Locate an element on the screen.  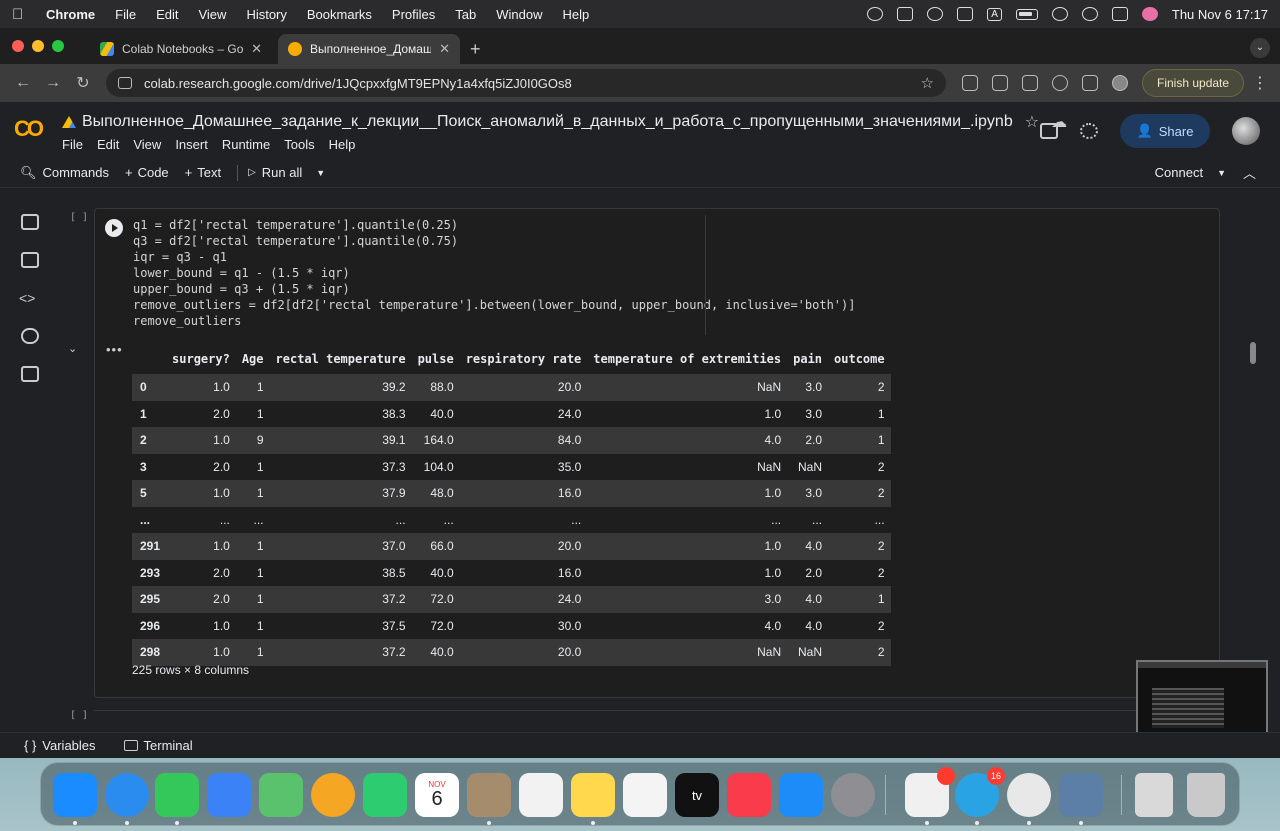
finder-icon is located at coordinates (75, 795).